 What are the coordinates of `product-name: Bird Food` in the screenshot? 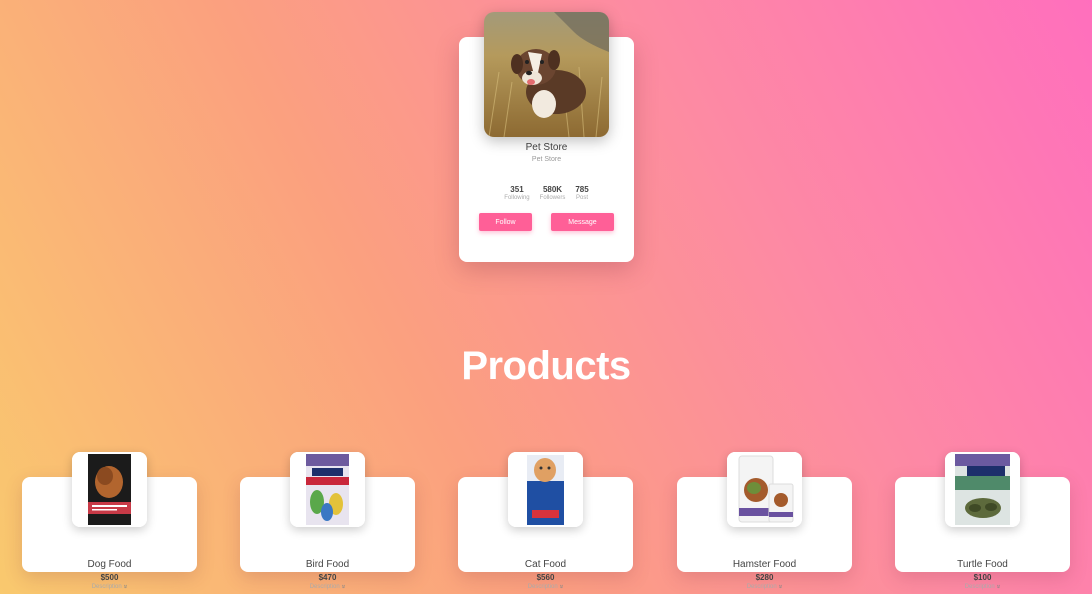 It's located at (327, 564).